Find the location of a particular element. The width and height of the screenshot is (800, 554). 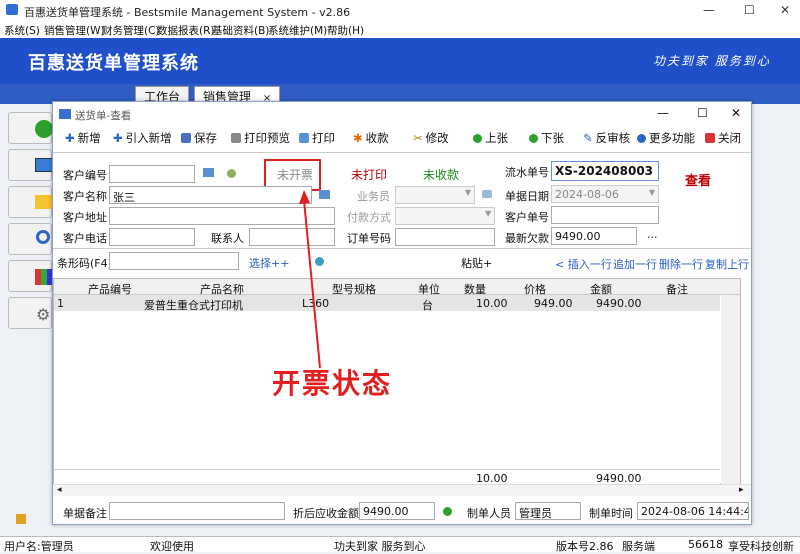

annotation-label: 开票状态 is located at coordinates (332, 383).